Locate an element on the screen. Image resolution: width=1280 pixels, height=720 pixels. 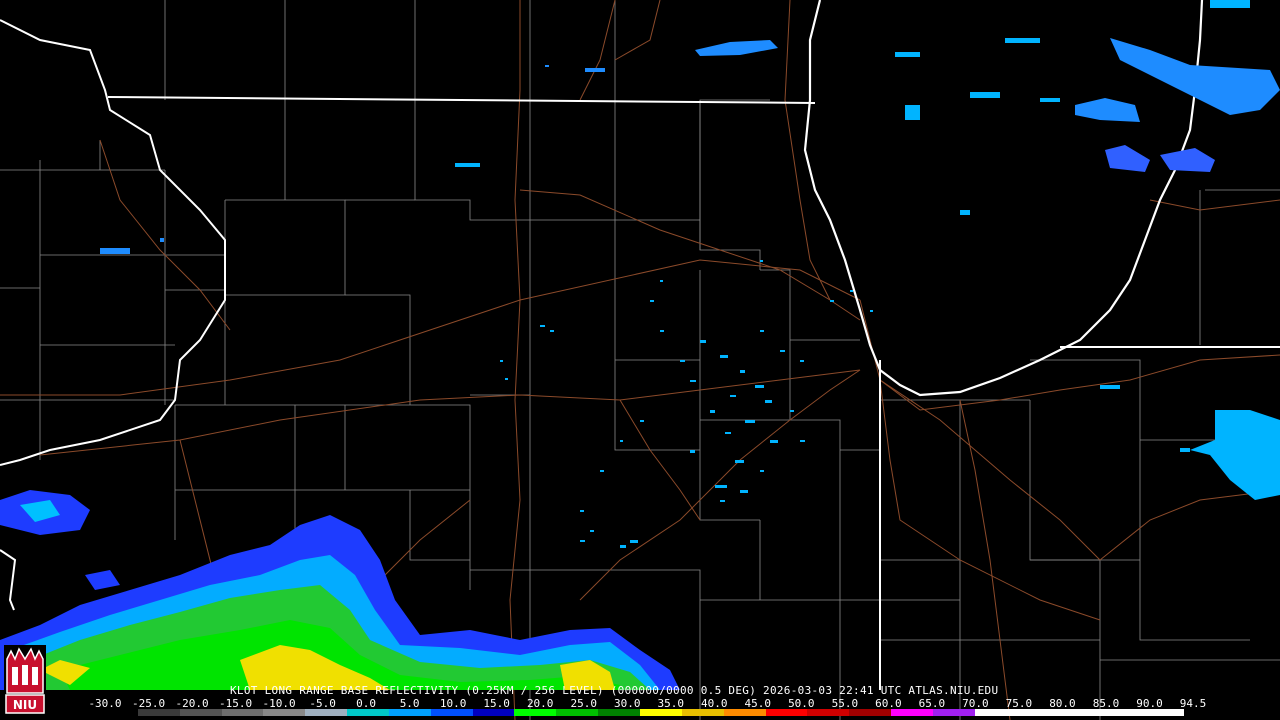
niu-logo-text: NIU is located at coordinates (25, 705).